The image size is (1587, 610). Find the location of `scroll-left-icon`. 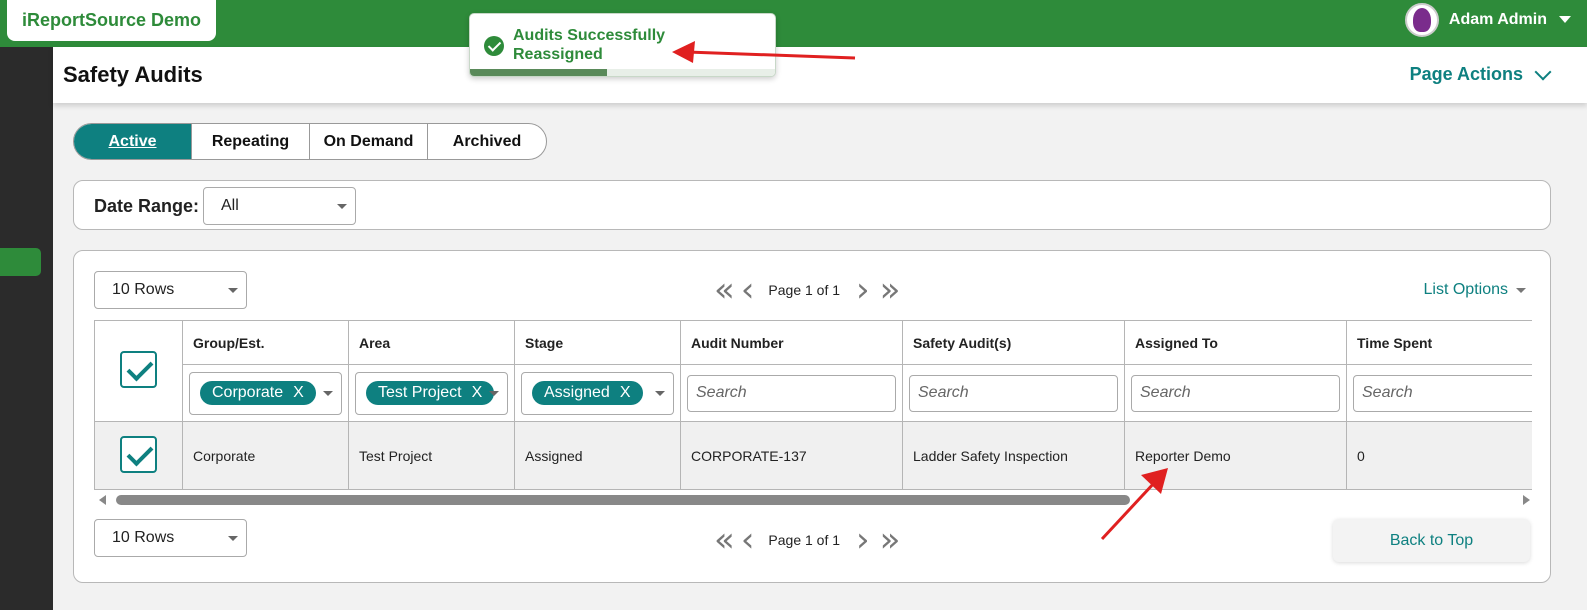

scroll-left-icon is located at coordinates (102, 500).